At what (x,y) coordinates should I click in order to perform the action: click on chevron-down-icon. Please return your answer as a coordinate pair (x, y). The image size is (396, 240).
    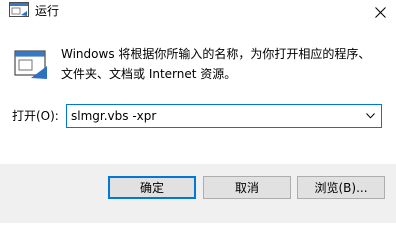
    Looking at the image, I should click on (370, 116).